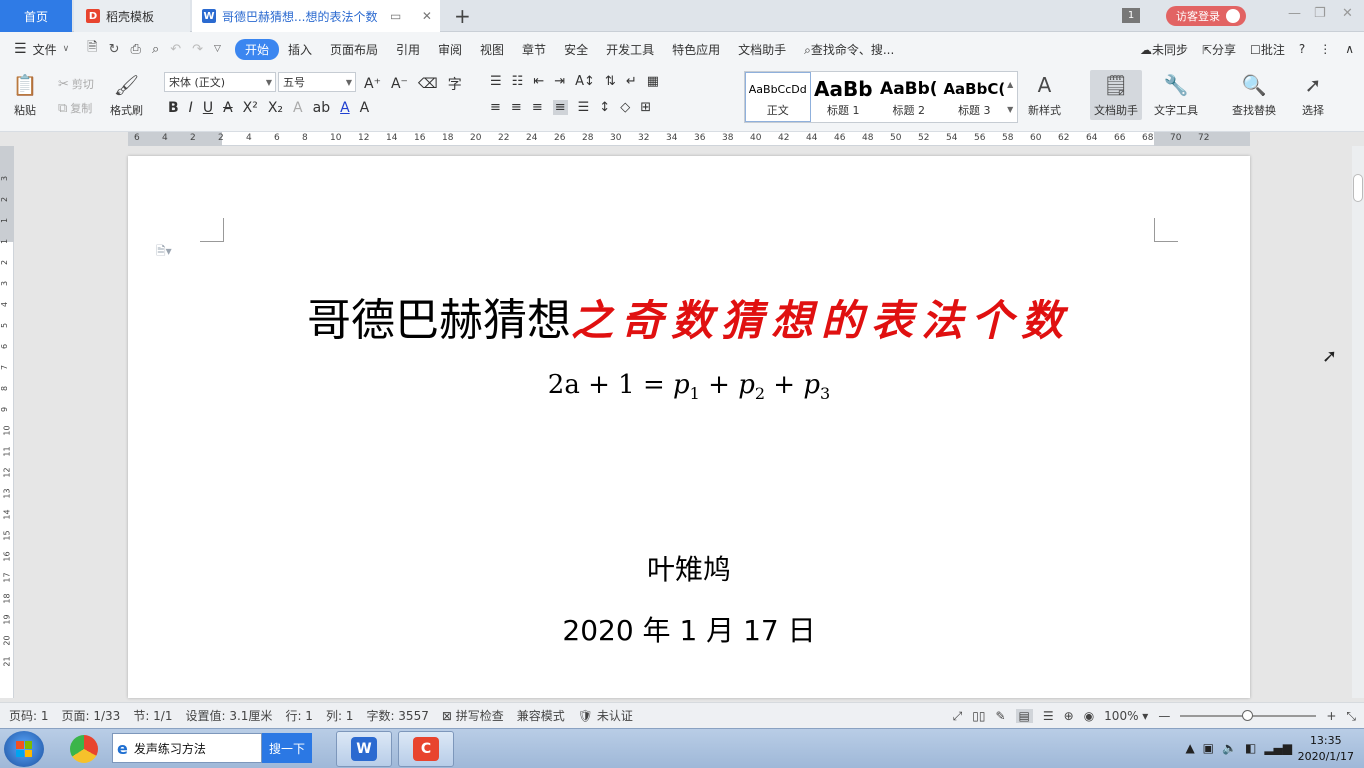 The height and width of the screenshot is (768, 1364). Describe the element at coordinates (1302, 49) in the screenshot. I see `help-icon: ?` at that location.